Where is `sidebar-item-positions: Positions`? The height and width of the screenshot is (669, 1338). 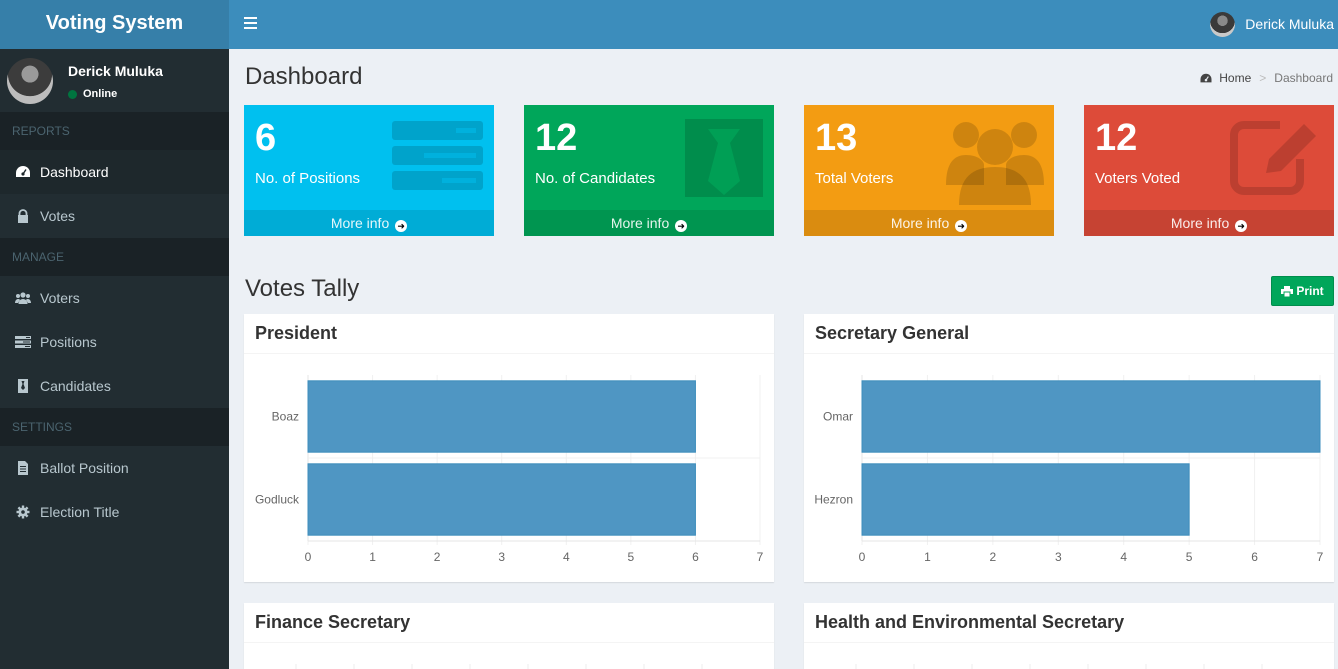 sidebar-item-positions: Positions is located at coordinates (114, 342).